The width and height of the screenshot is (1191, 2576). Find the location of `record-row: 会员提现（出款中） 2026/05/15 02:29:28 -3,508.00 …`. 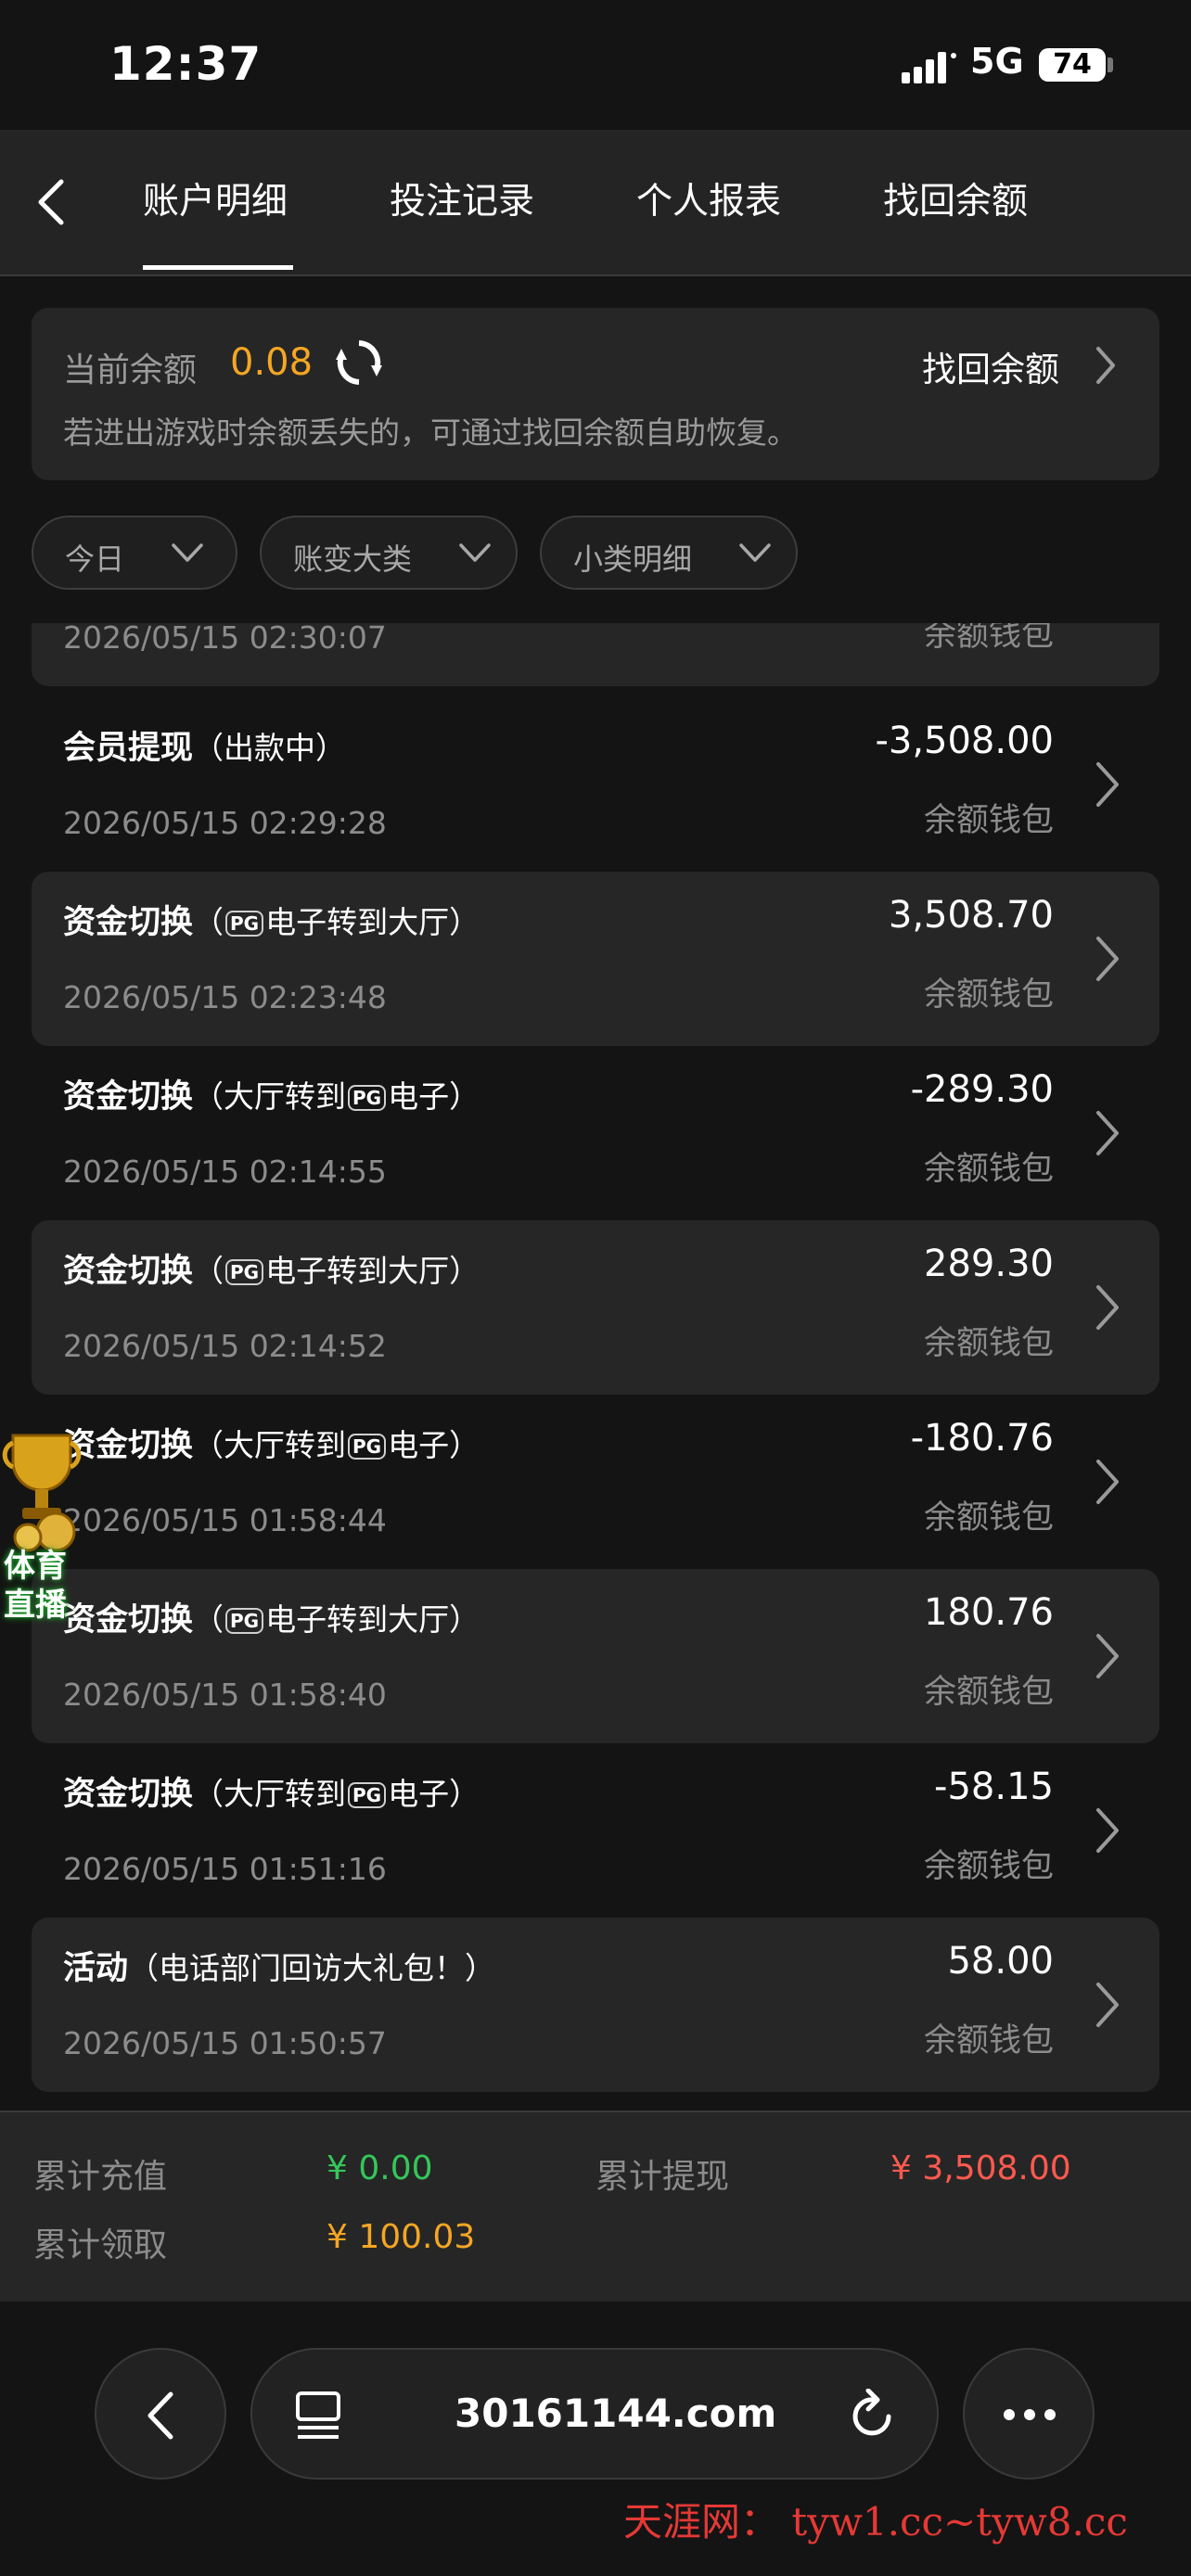

record-row: 会员提现（出款中） 2026/05/15 02:29:28 -3,508.00 … is located at coordinates (595, 784).